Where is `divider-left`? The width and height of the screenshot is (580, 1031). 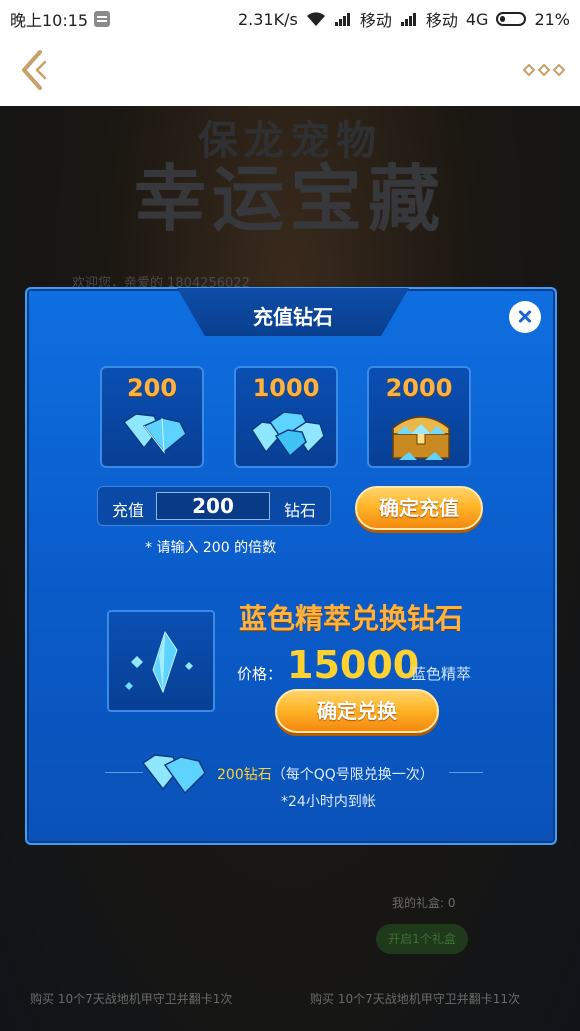
divider-left is located at coordinates (124, 772).